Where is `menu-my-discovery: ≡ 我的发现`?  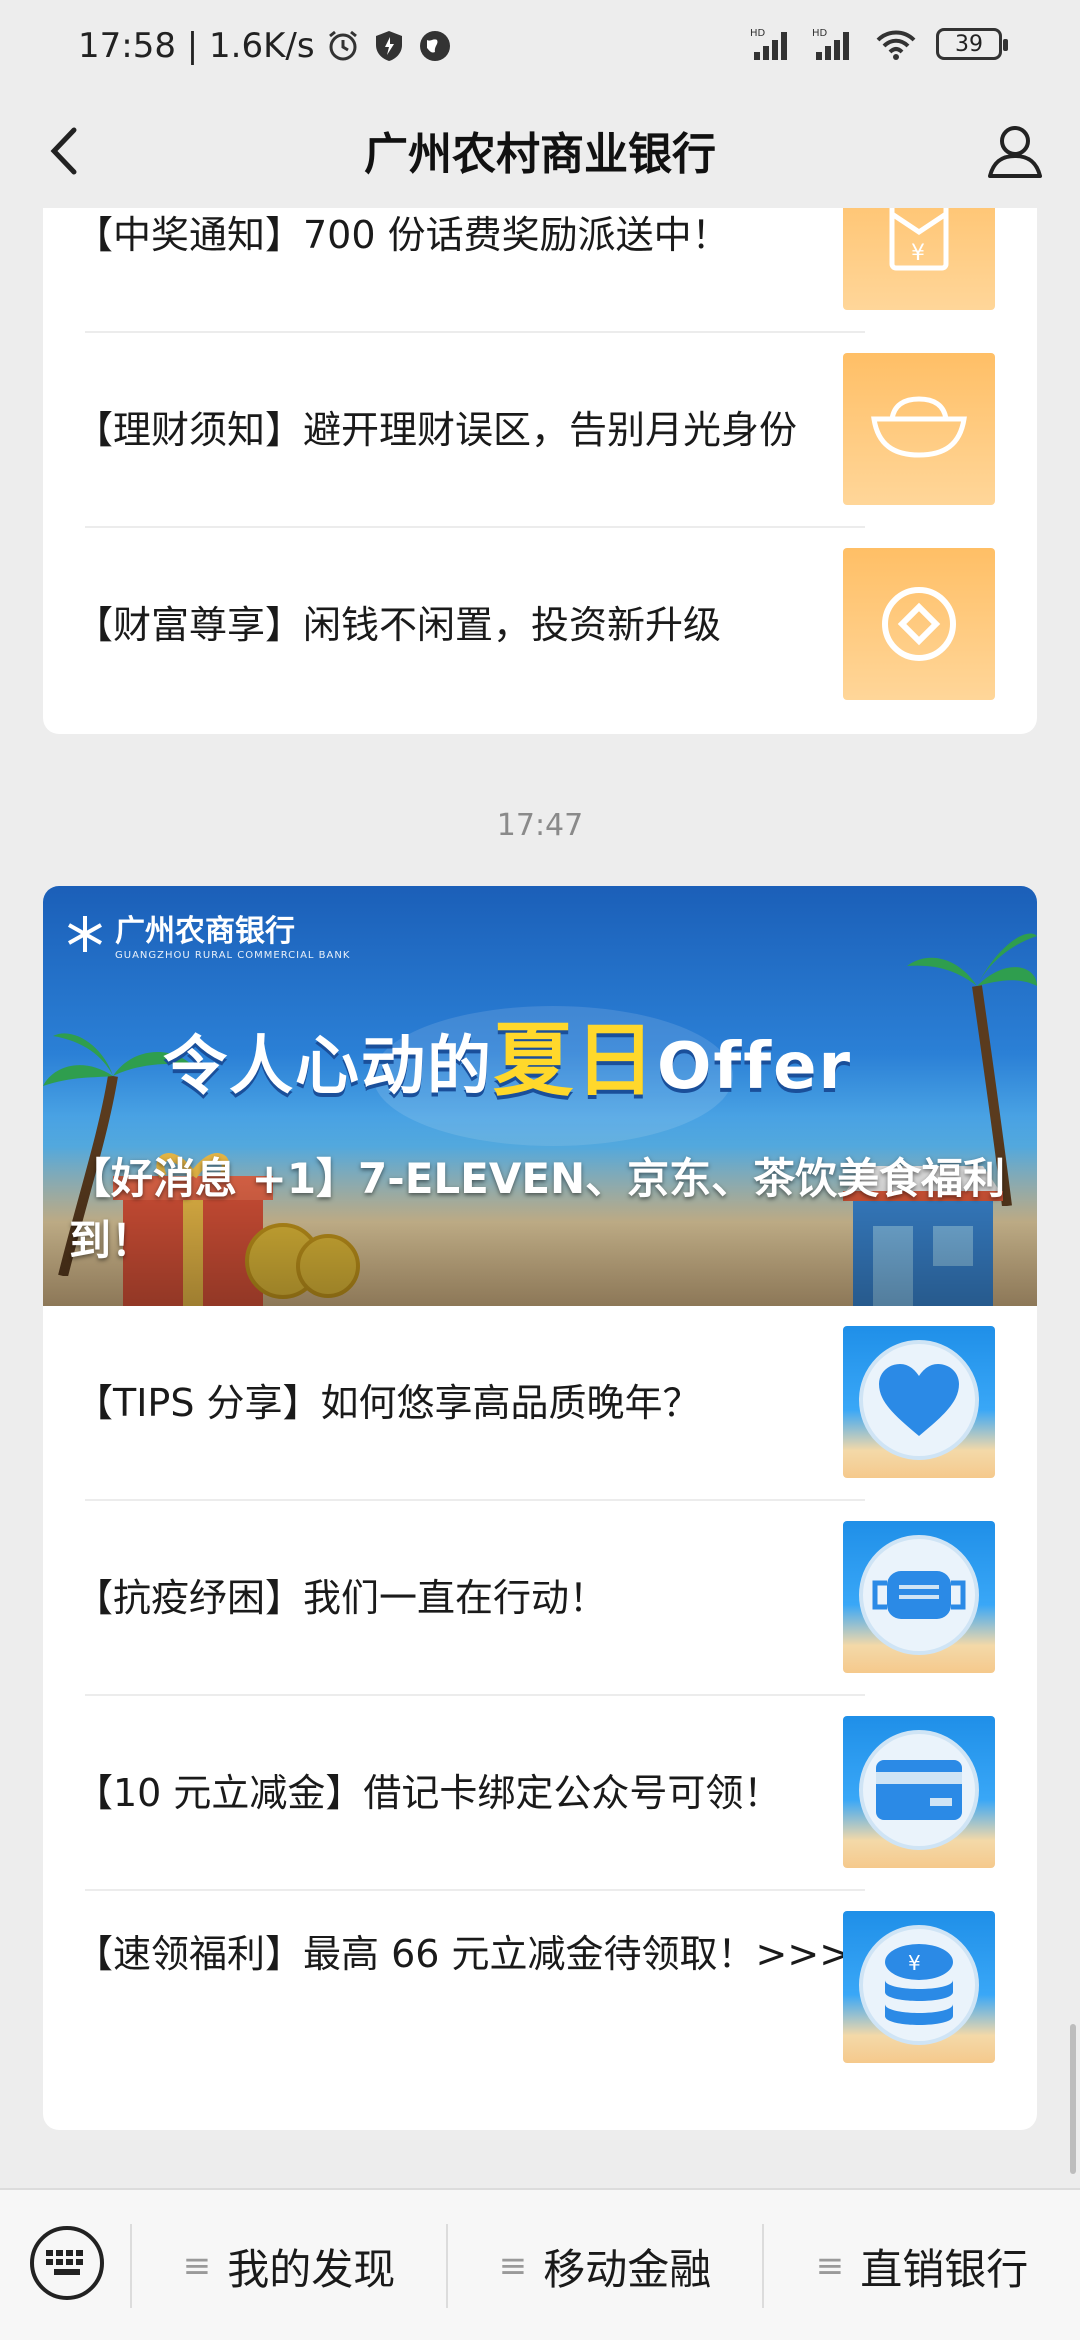
menu-my-discovery: ≡ 我的发现 is located at coordinates (289, 2265).